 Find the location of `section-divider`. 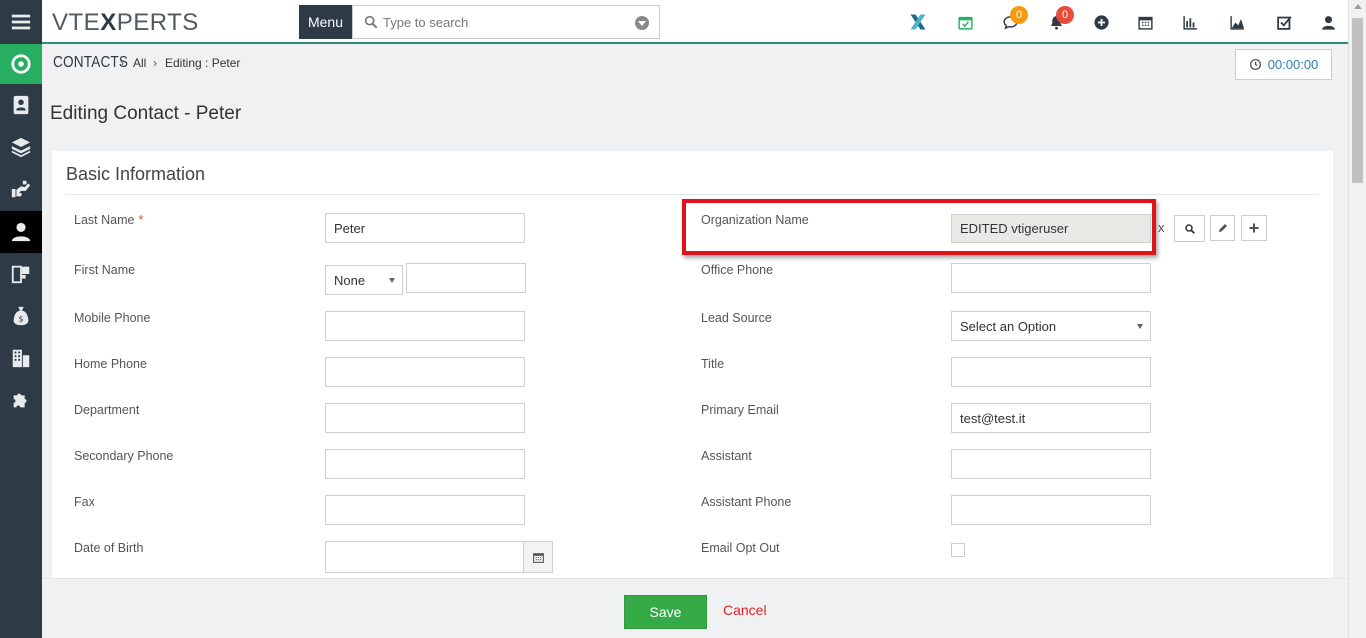

section-divider is located at coordinates (692, 194).